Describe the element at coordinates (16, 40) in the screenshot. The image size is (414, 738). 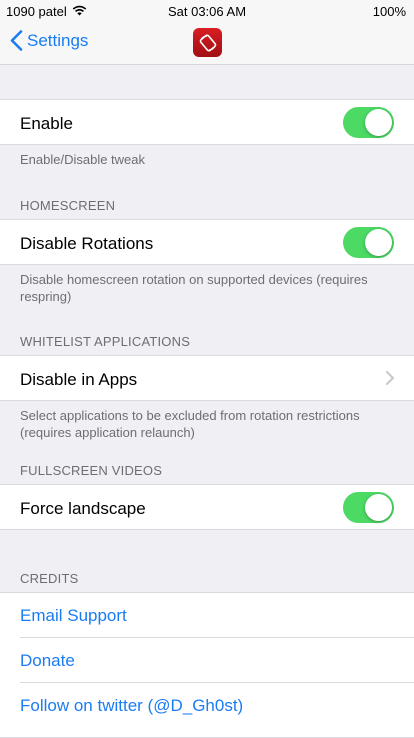
I see `chevron-left-icon` at that location.